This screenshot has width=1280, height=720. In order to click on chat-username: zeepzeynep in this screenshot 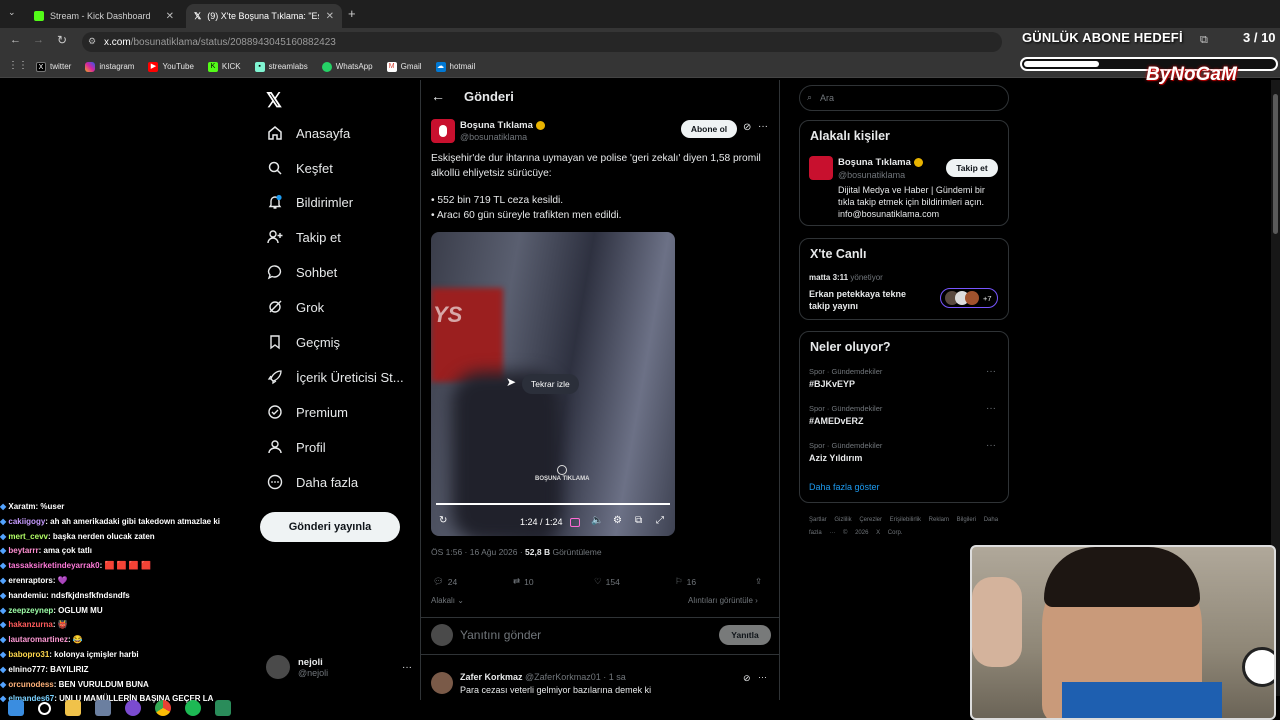, I will do `click(30, 610)`.